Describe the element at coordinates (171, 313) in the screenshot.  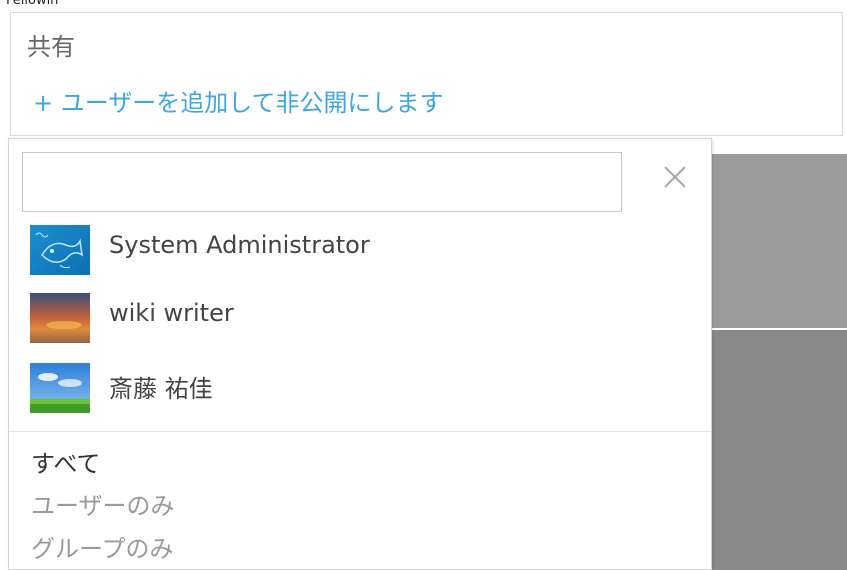
I see `user-name: wiki writer` at that location.